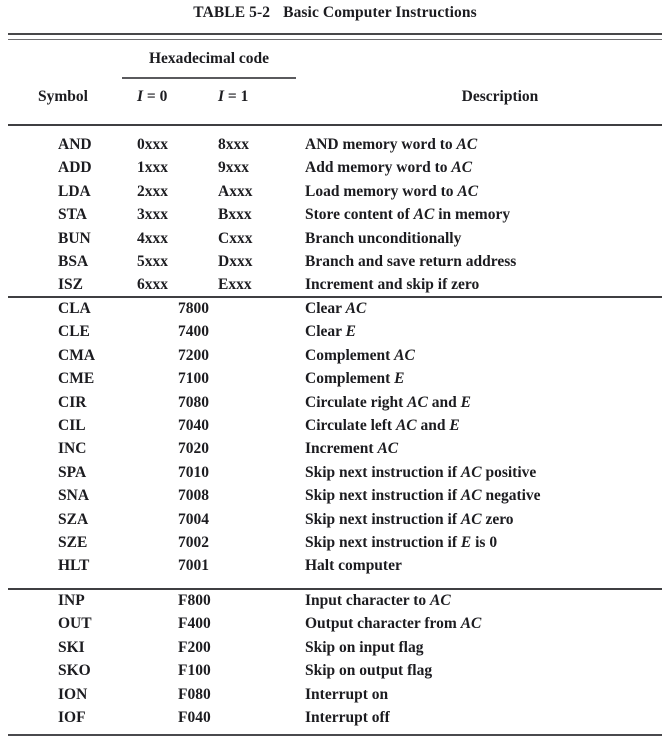 This screenshot has height=745, width=670. Describe the element at coordinates (235, 285) in the screenshot. I see `cell-hex-i1: Exxx` at that location.